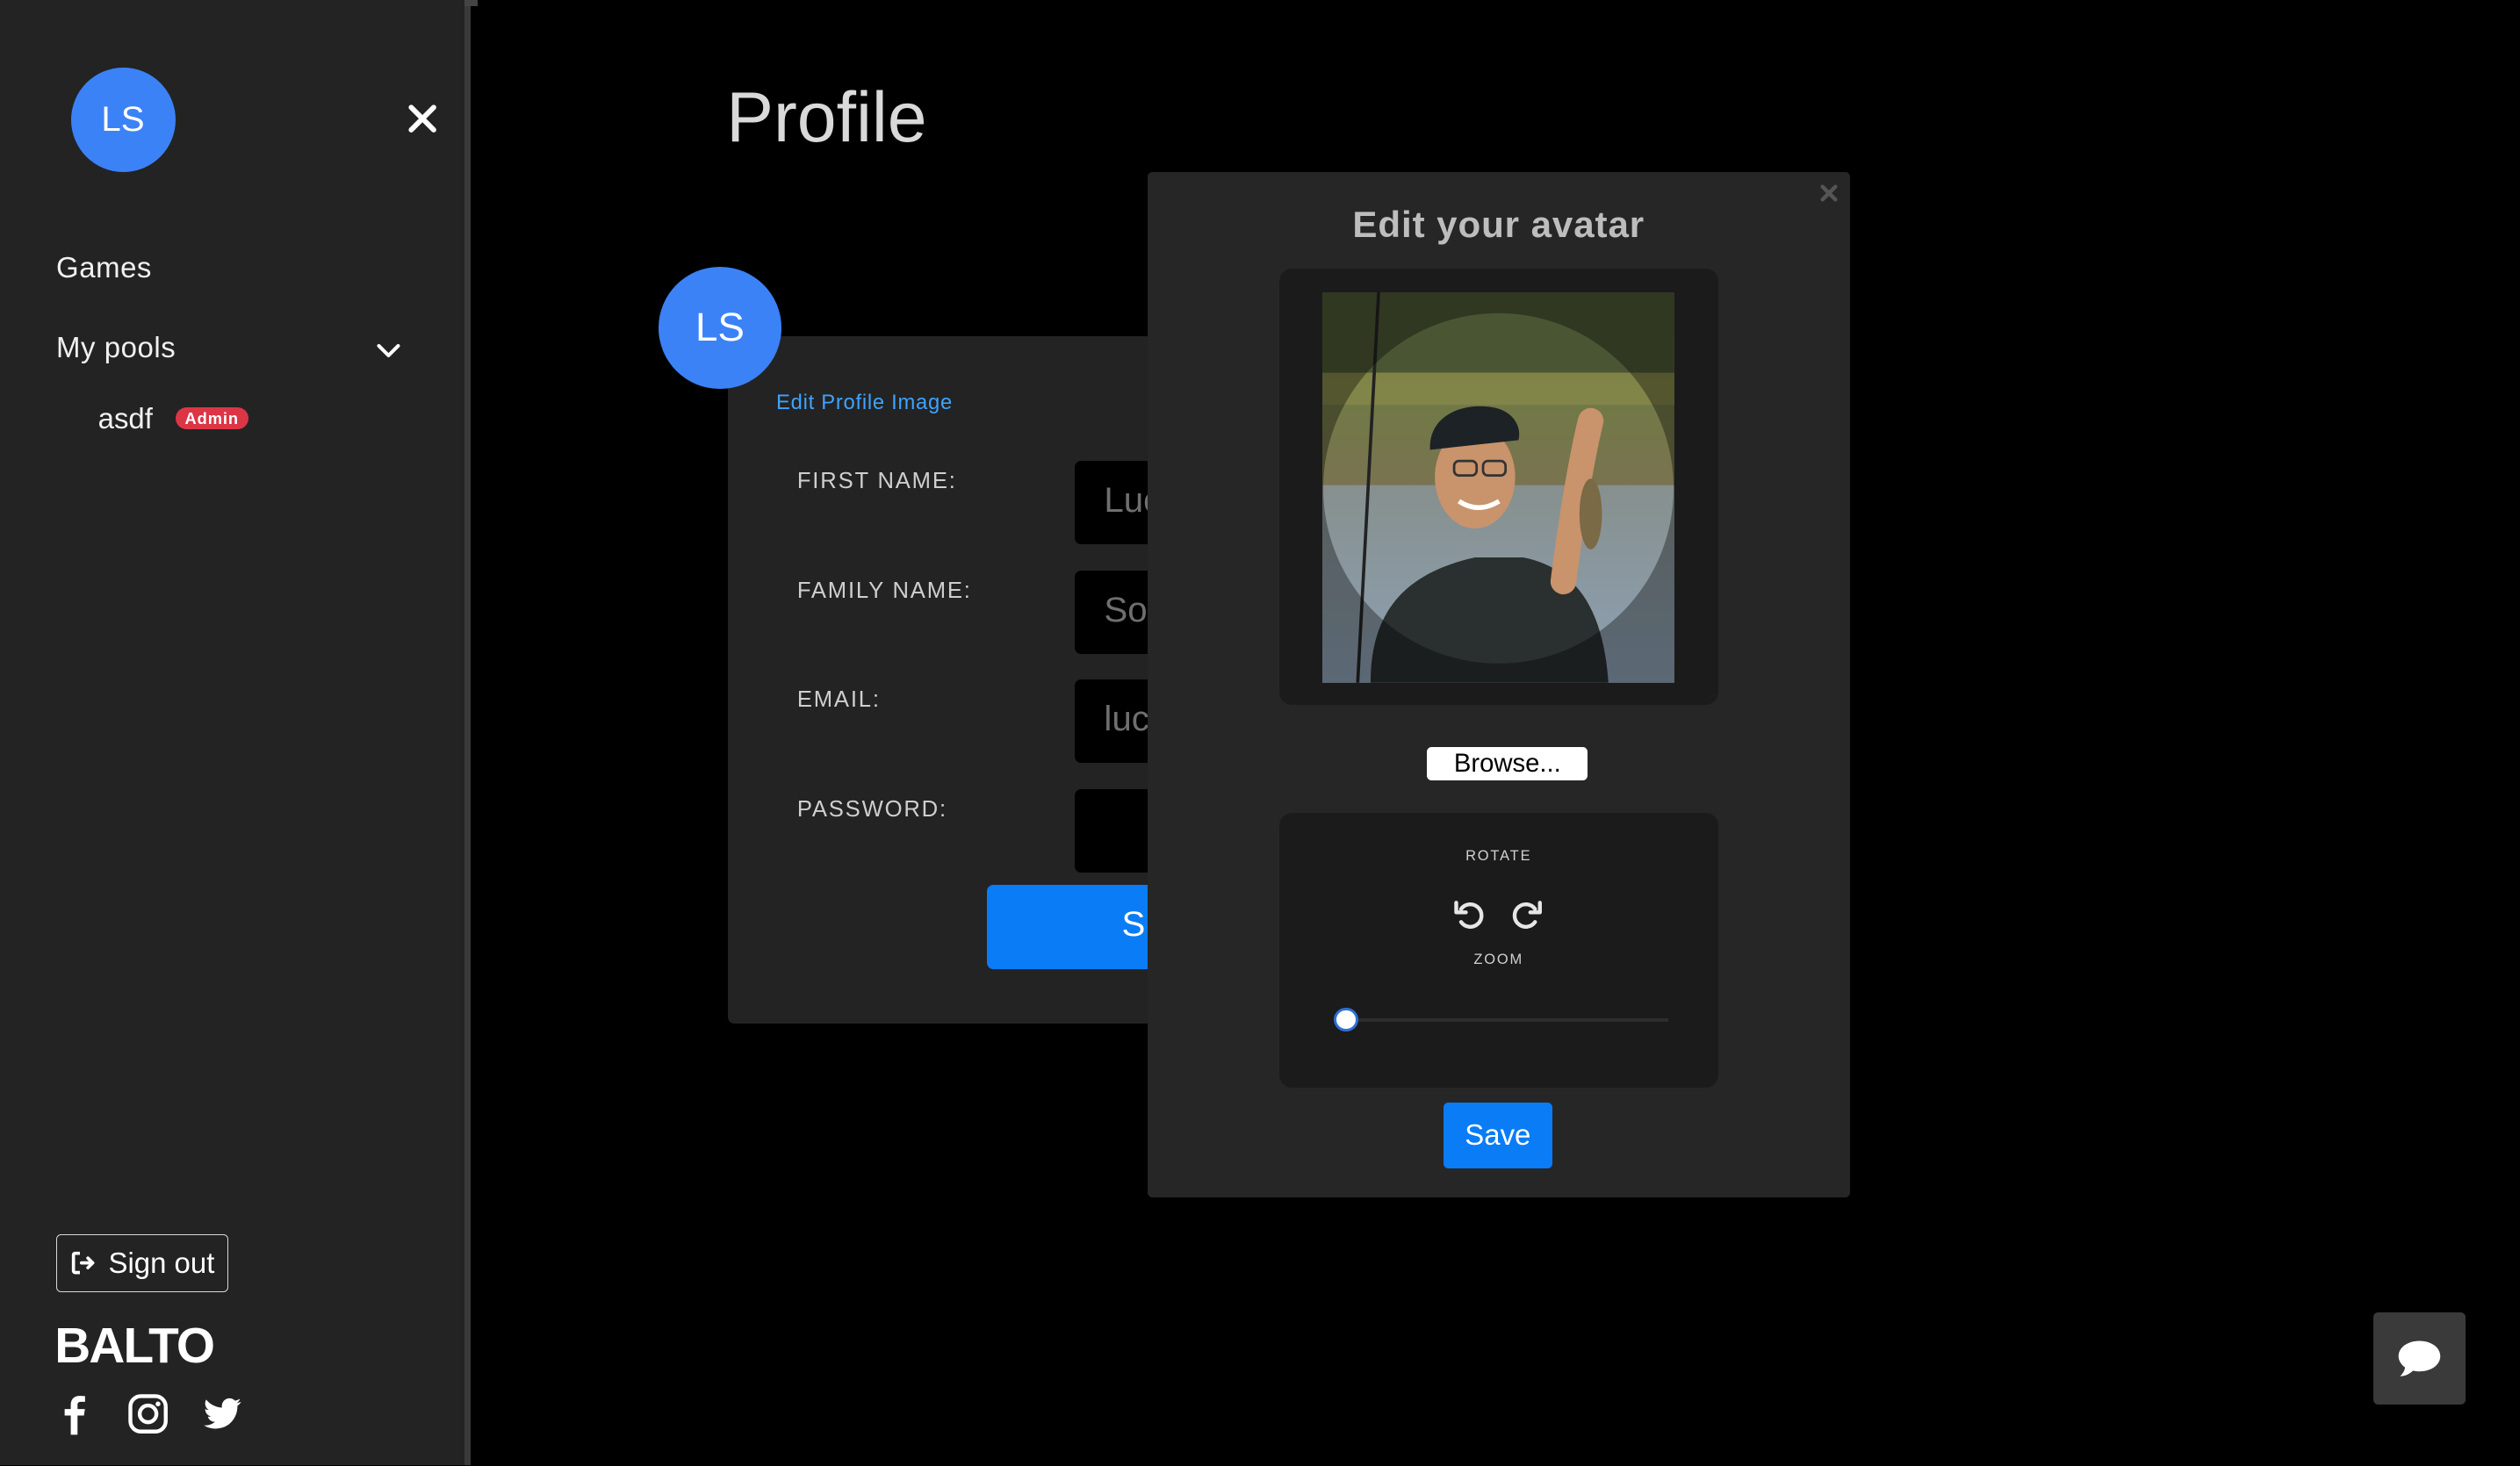  I want to click on avatar: LS, so click(123, 119).